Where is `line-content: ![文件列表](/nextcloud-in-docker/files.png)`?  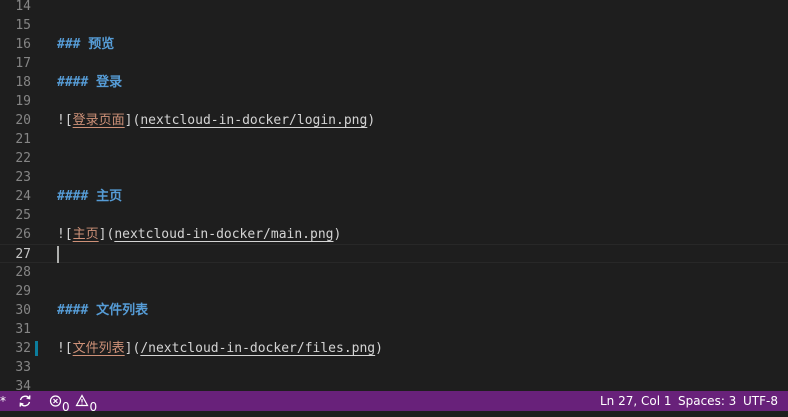 line-content: ![文件列表](/nextcloud-in-docker/files.png) is located at coordinates (220, 348).